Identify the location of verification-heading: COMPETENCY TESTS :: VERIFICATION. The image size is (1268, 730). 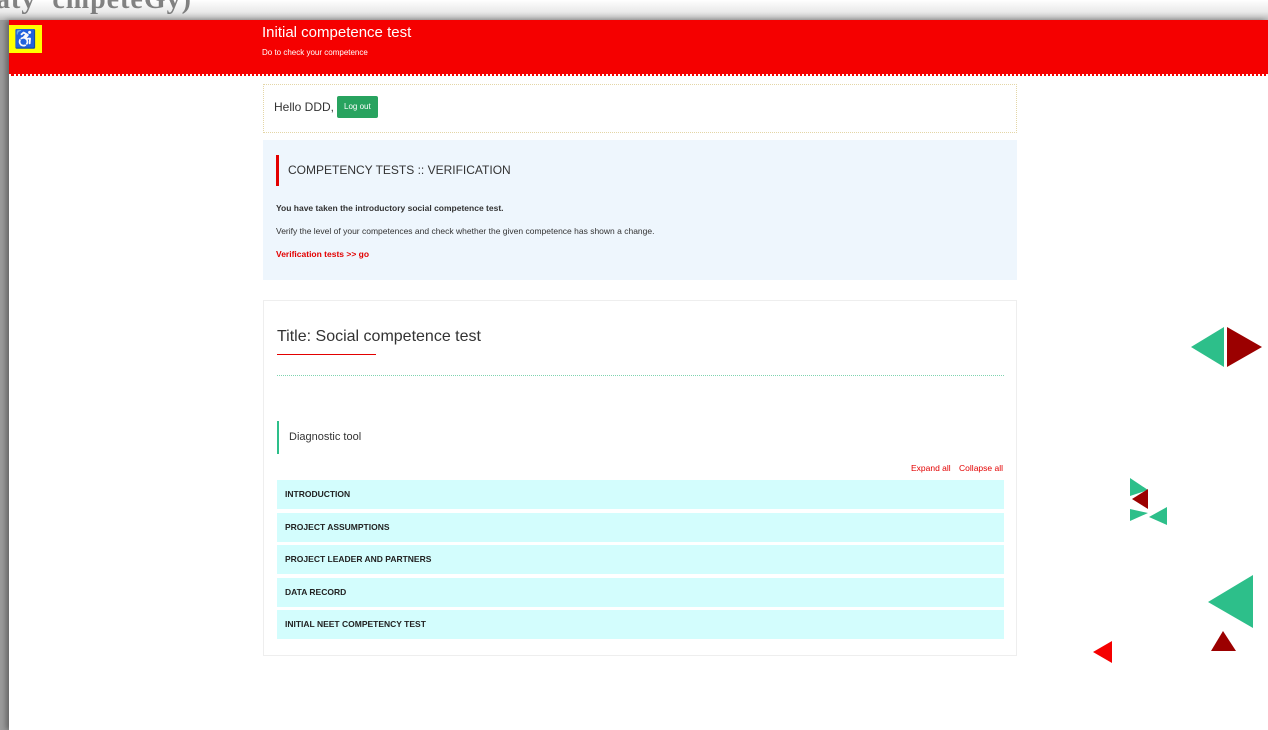
(393, 170).